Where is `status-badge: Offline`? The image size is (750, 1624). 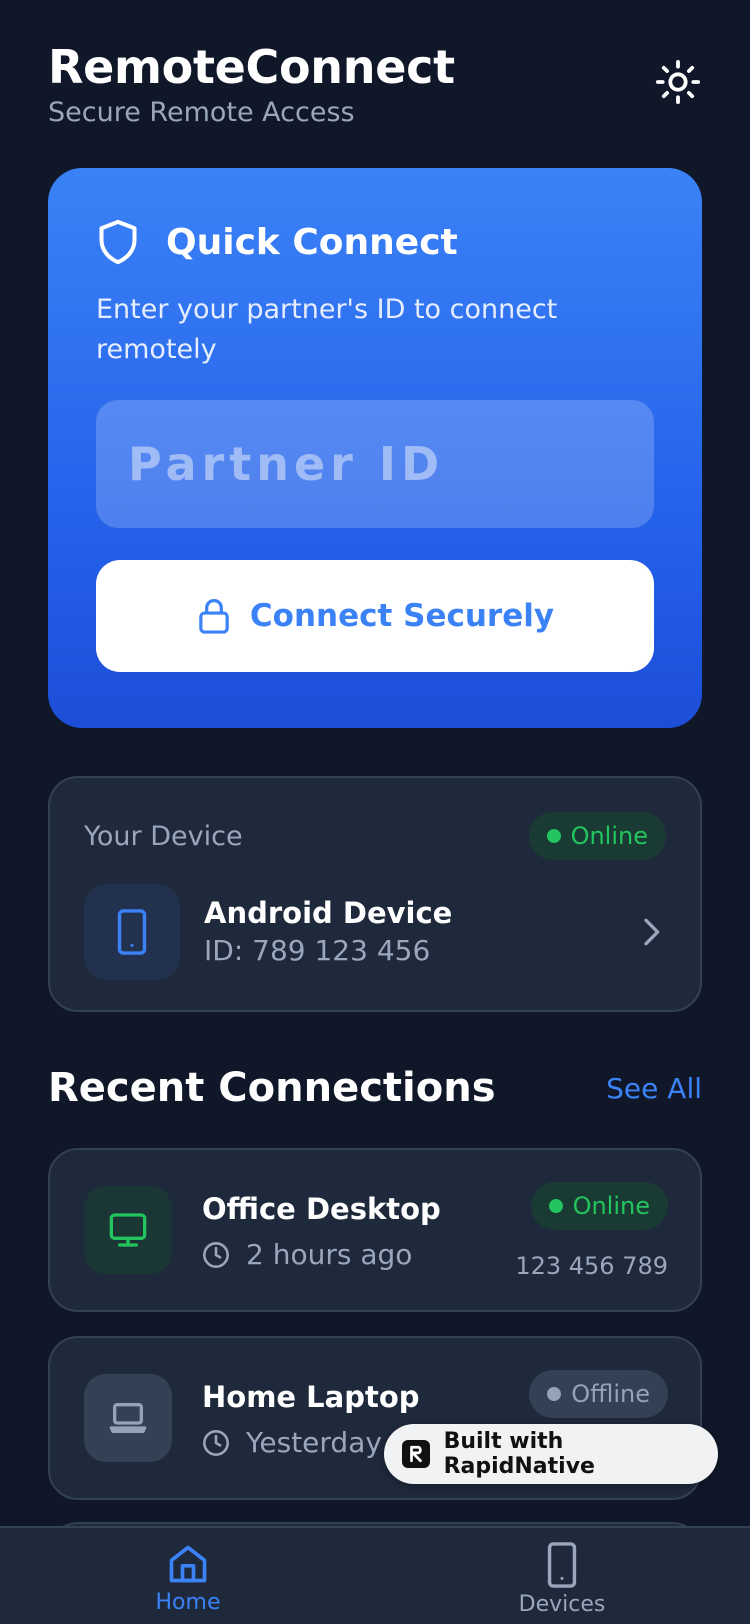 status-badge: Offline is located at coordinates (598, 1394).